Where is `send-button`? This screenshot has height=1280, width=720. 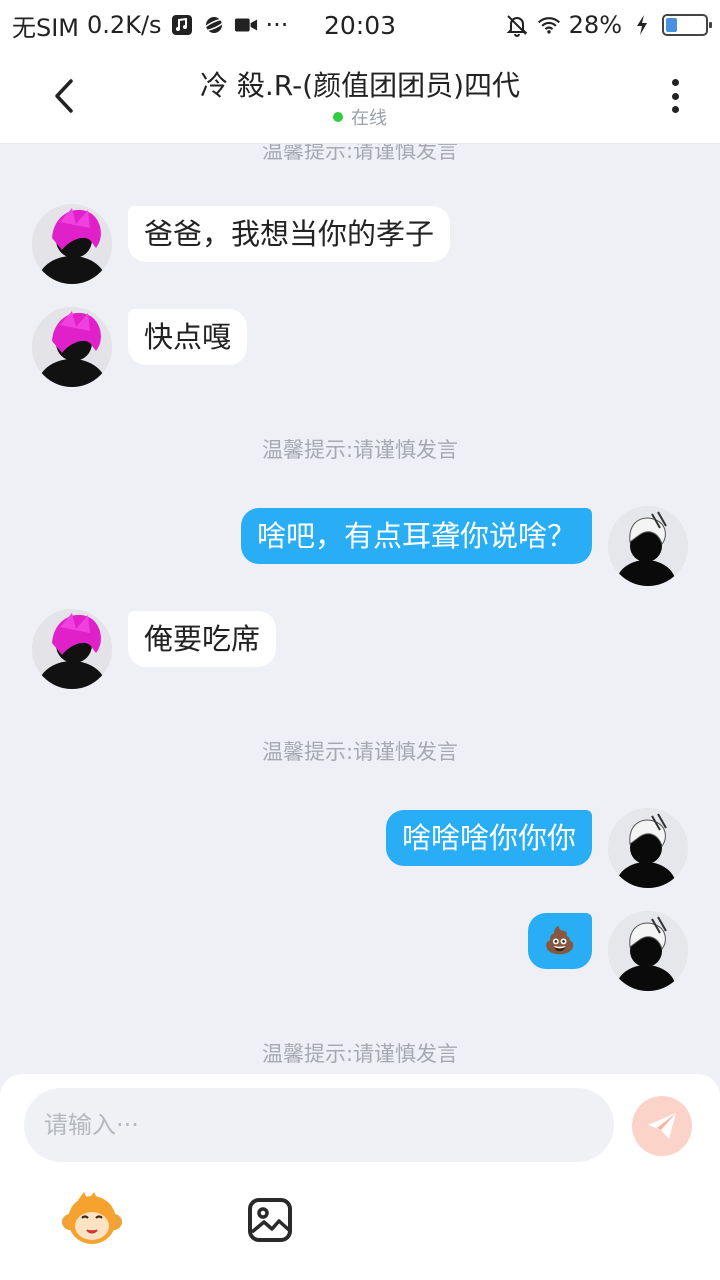
send-button is located at coordinates (662, 1126).